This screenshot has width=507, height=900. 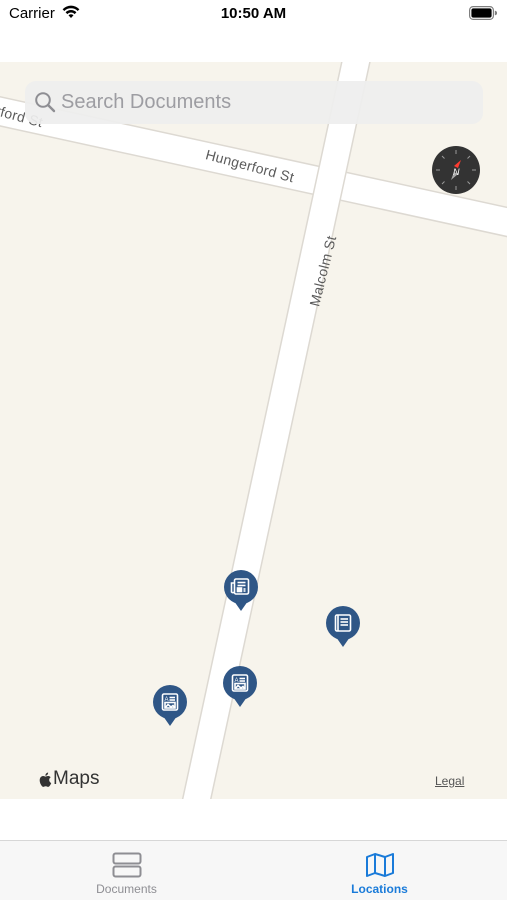 I want to click on search-icon, so click(x=45, y=104).